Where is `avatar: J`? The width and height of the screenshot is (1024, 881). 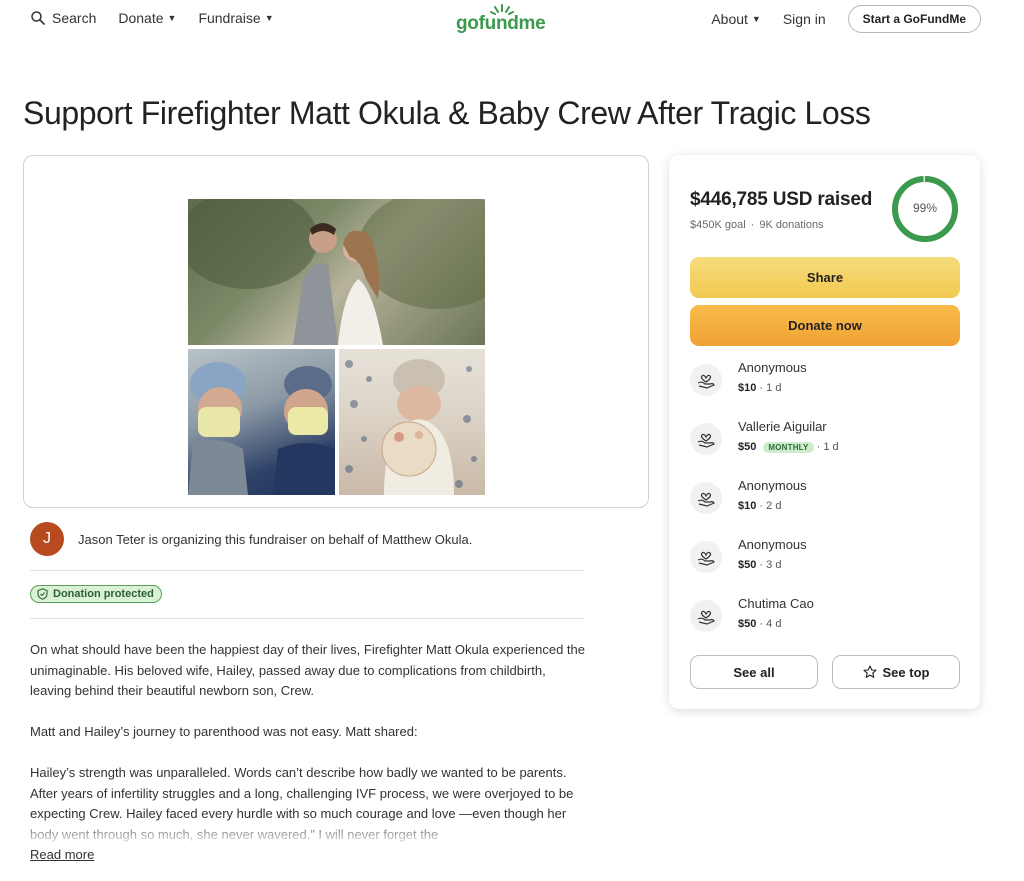 avatar: J is located at coordinates (47, 539).